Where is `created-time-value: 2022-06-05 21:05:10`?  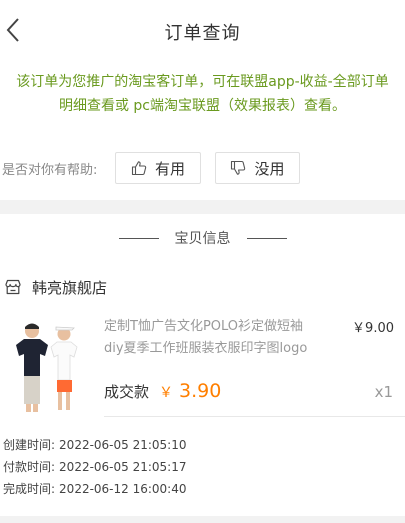
created-time-value: 2022-06-05 21:05:10 is located at coordinates (123, 445).